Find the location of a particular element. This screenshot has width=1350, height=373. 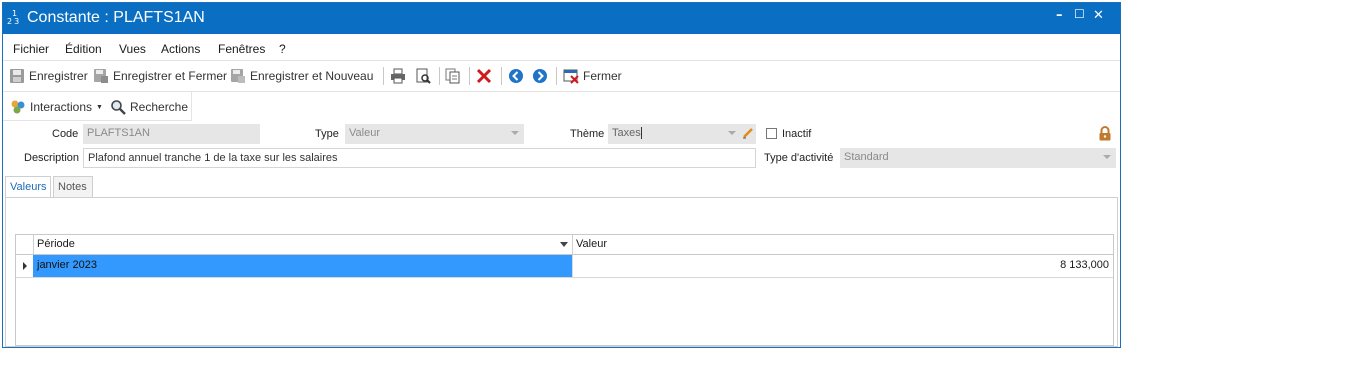

save-new-button: Enregistrer et Nouveau is located at coordinates (301, 76).